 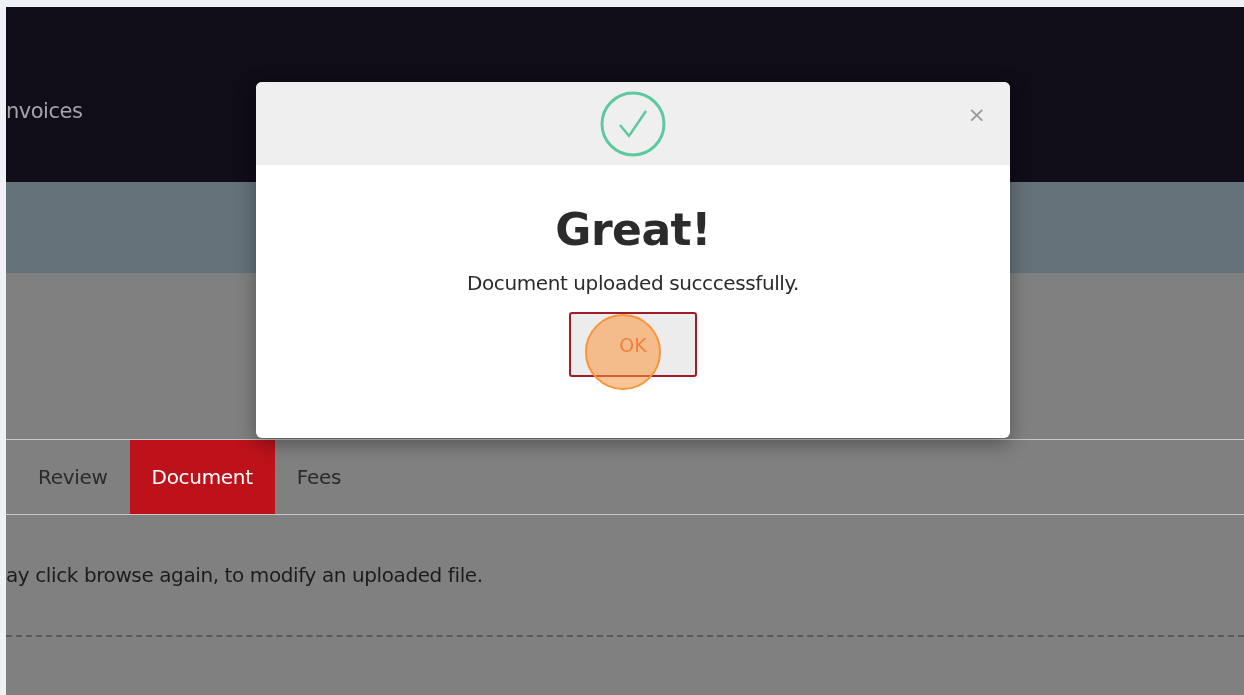 What do you see at coordinates (319, 477) in the screenshot?
I see `tab: Fees` at bounding box center [319, 477].